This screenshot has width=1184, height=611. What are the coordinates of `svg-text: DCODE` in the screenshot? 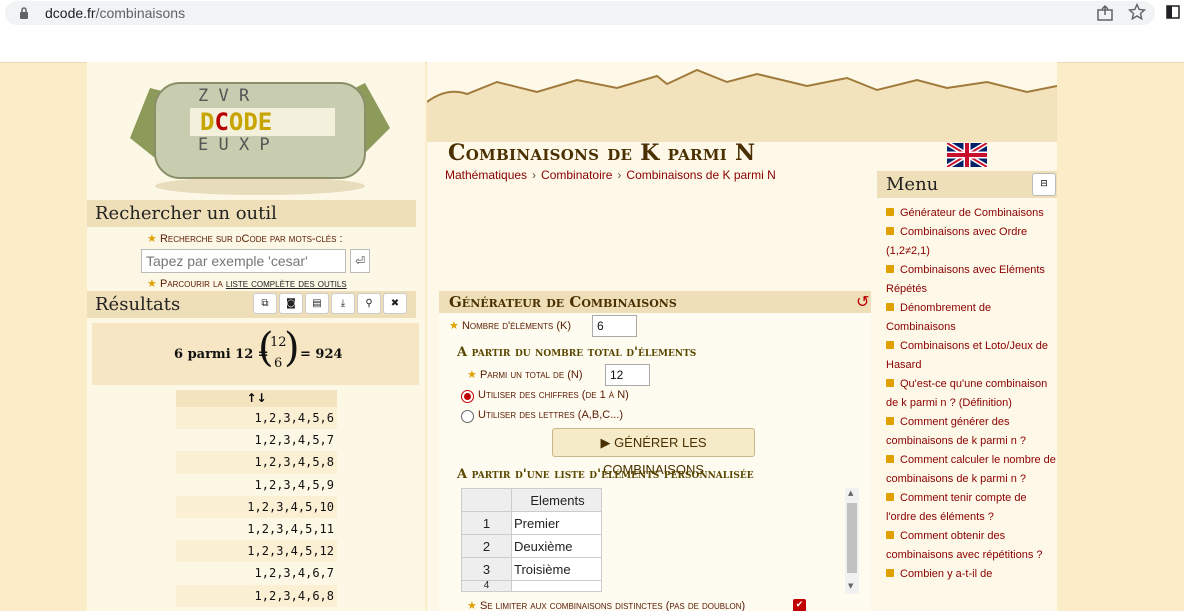 It's located at (236, 122).